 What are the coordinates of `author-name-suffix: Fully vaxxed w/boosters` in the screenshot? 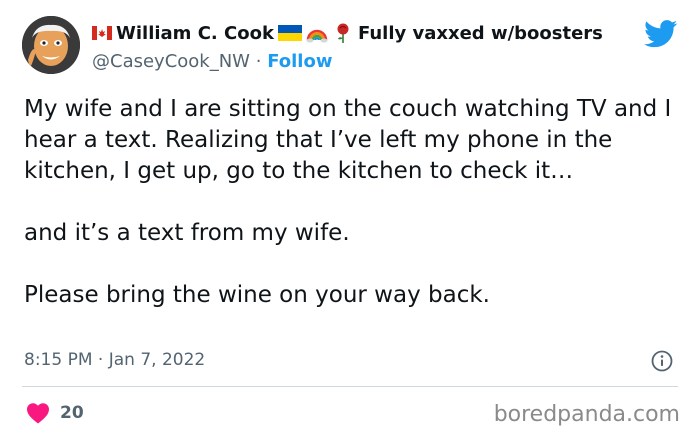 It's located at (480, 33).